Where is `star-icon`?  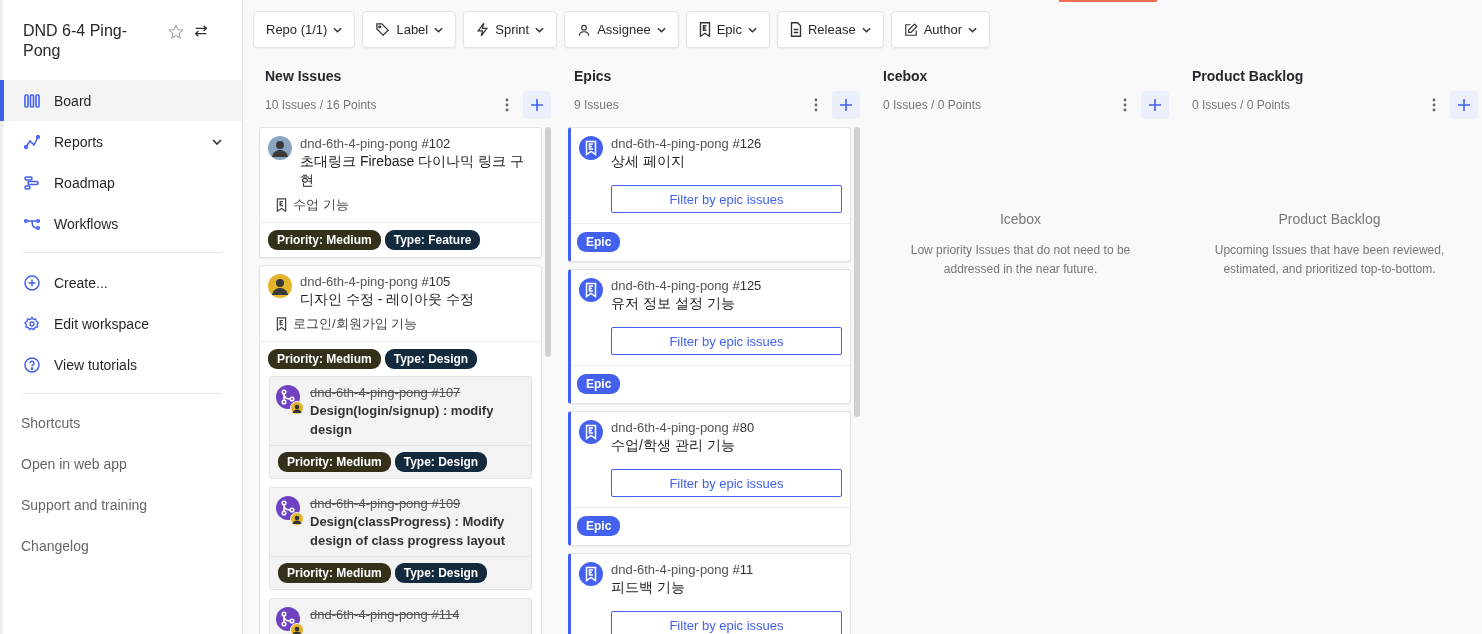
star-icon is located at coordinates (176, 32).